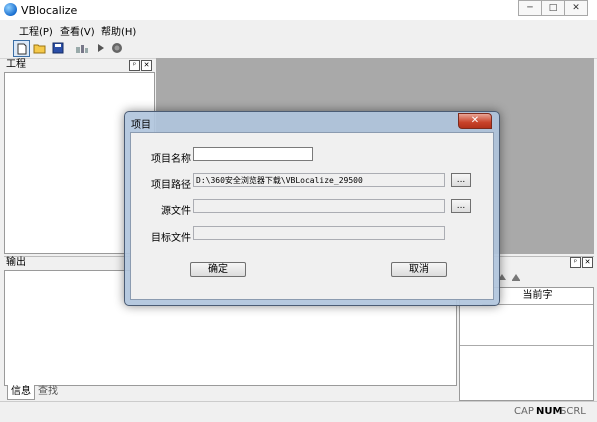 The image size is (597, 422). What do you see at coordinates (134, 65) in the screenshot?
I see `pin-icon: ᵖ` at bounding box center [134, 65].